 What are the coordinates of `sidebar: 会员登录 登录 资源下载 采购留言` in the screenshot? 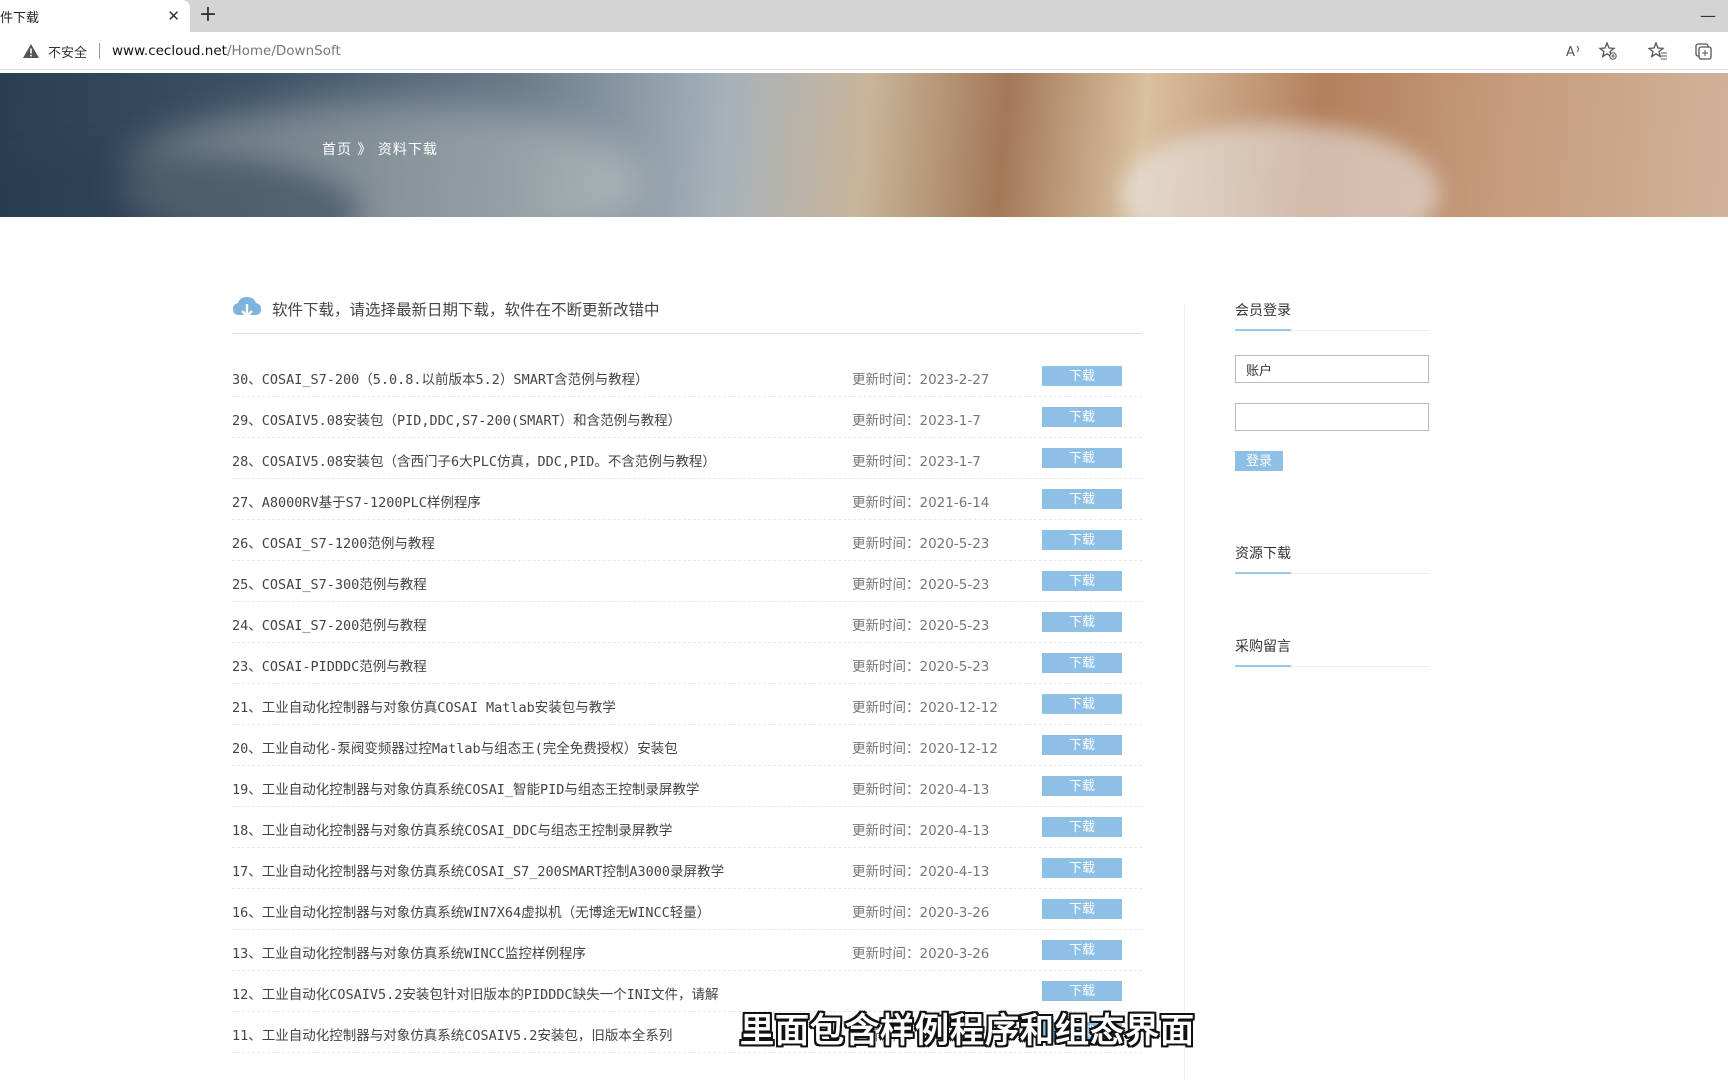 It's located at (1332, 483).